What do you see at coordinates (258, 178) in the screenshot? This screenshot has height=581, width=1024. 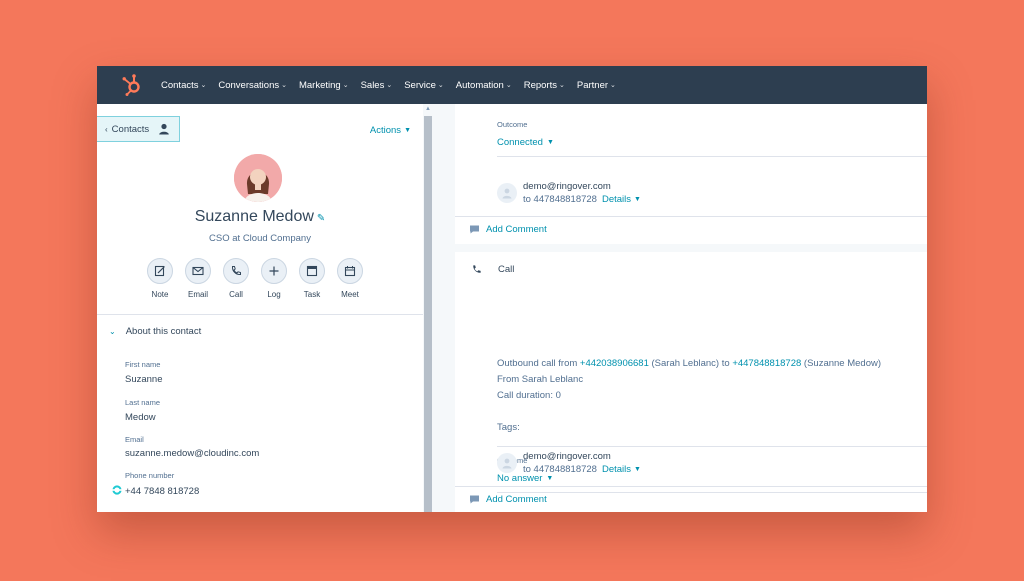 I see `contact-avatar` at bounding box center [258, 178].